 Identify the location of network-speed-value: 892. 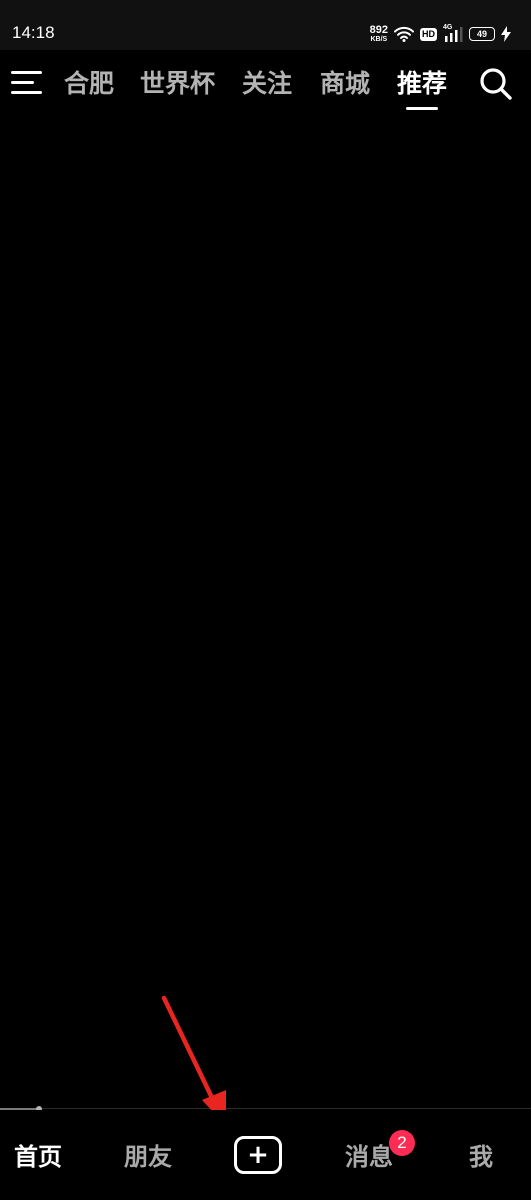
(378, 29).